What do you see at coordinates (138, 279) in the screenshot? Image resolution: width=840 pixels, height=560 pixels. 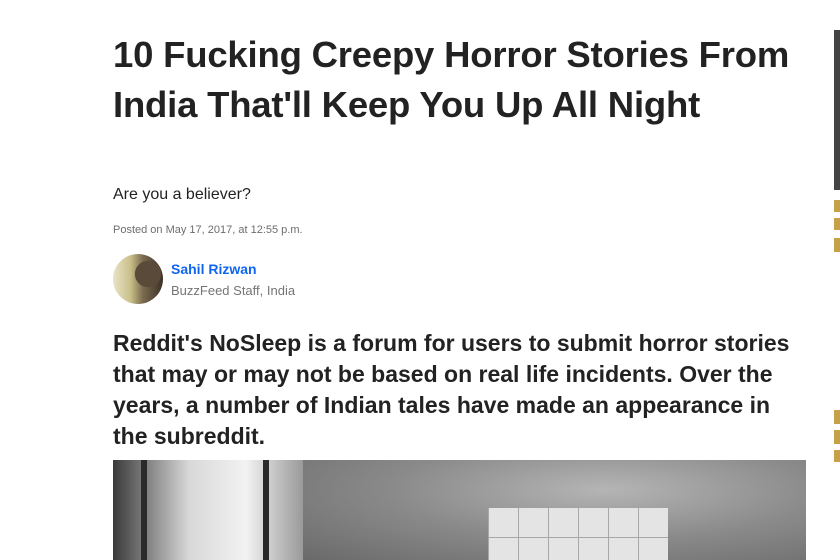 I see `author-avatar` at bounding box center [138, 279].